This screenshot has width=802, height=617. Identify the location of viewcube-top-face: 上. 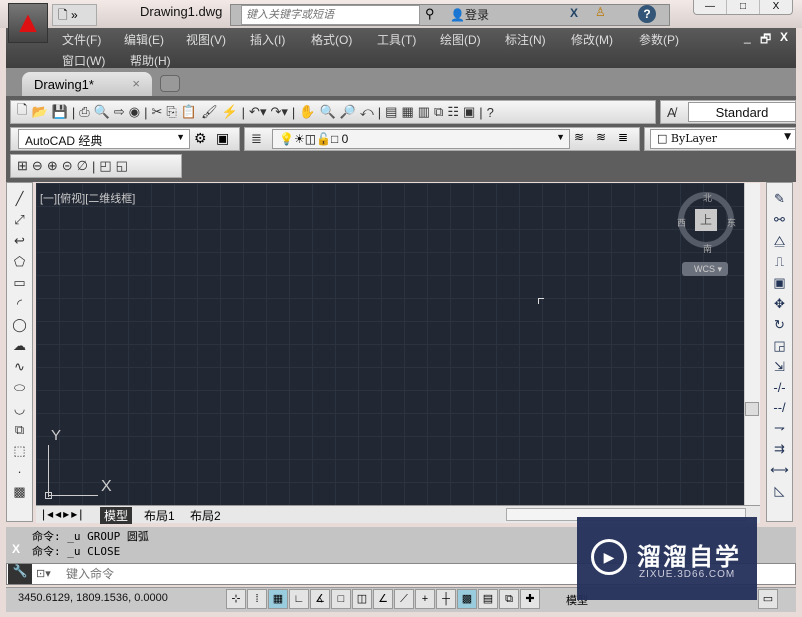
(706, 220).